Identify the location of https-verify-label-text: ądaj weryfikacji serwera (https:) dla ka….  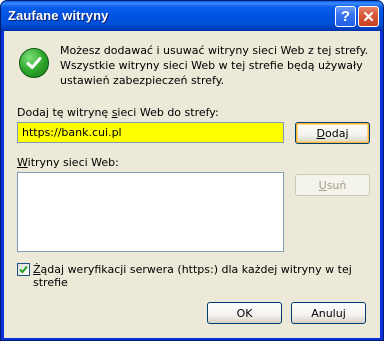
(192, 276).